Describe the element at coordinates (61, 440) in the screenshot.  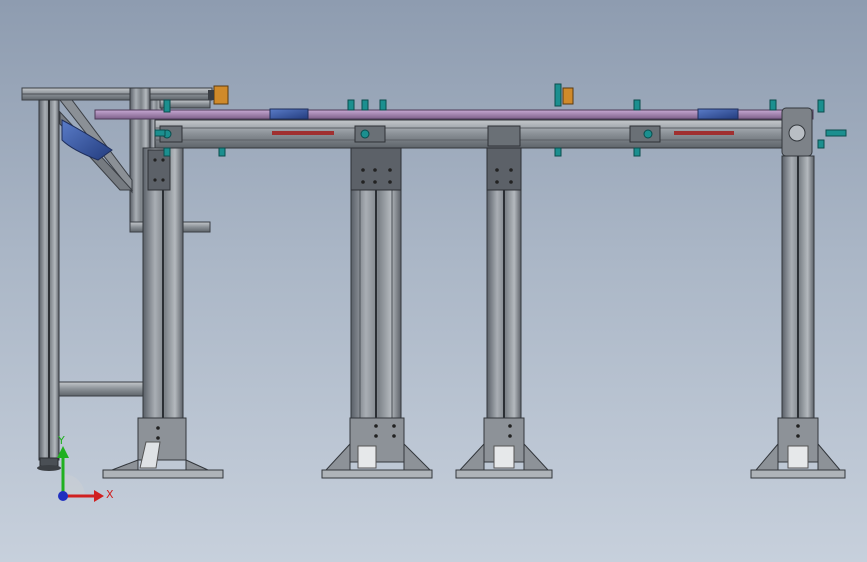
I see `y-axis-label: Y` at that location.